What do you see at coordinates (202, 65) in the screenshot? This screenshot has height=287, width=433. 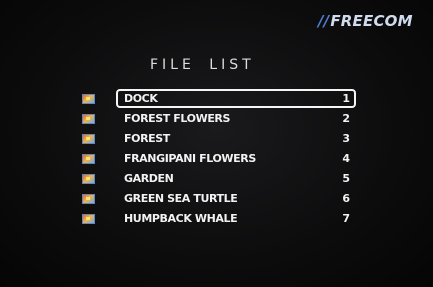 I see `page-title: FILE LIST` at bounding box center [202, 65].